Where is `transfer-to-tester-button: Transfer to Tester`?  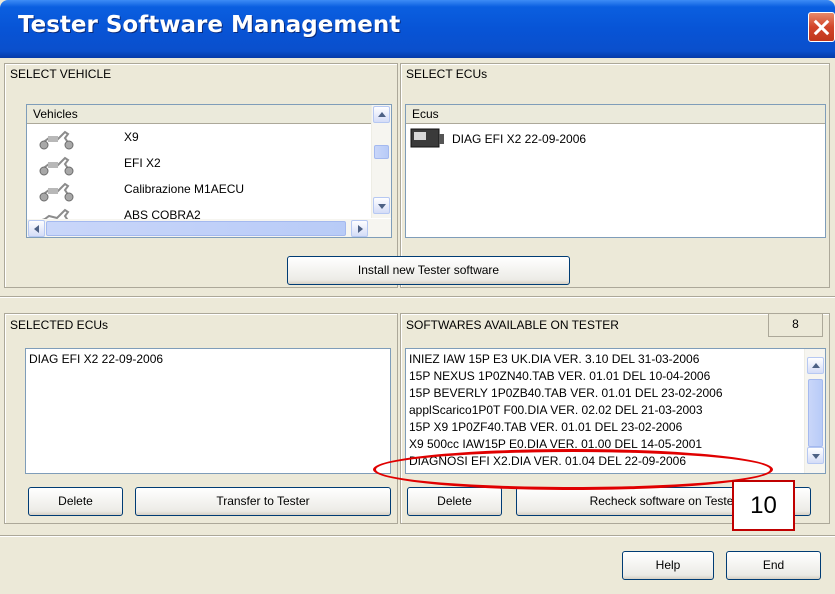
transfer-to-tester-button: Transfer to Tester is located at coordinates (263, 501).